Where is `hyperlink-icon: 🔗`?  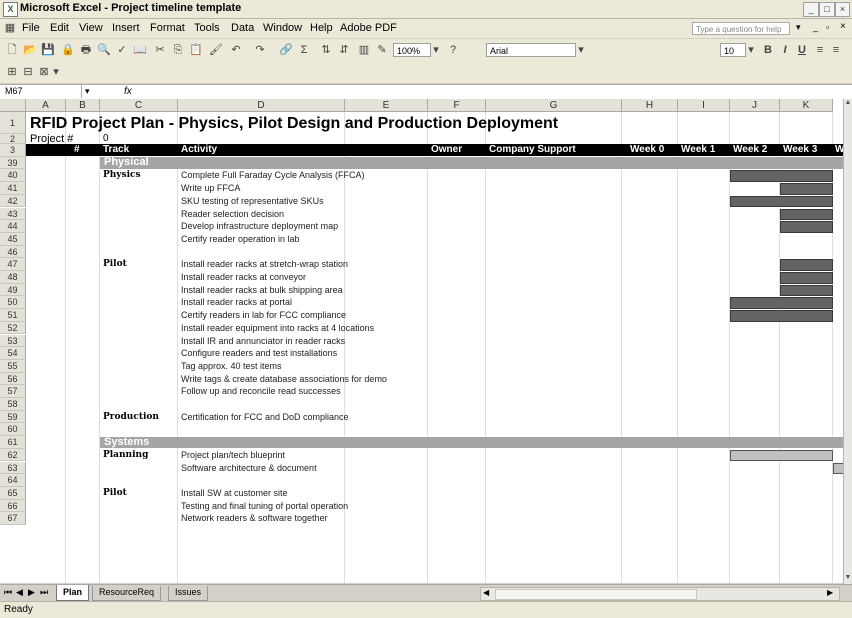 hyperlink-icon: 🔗 is located at coordinates (286, 50).